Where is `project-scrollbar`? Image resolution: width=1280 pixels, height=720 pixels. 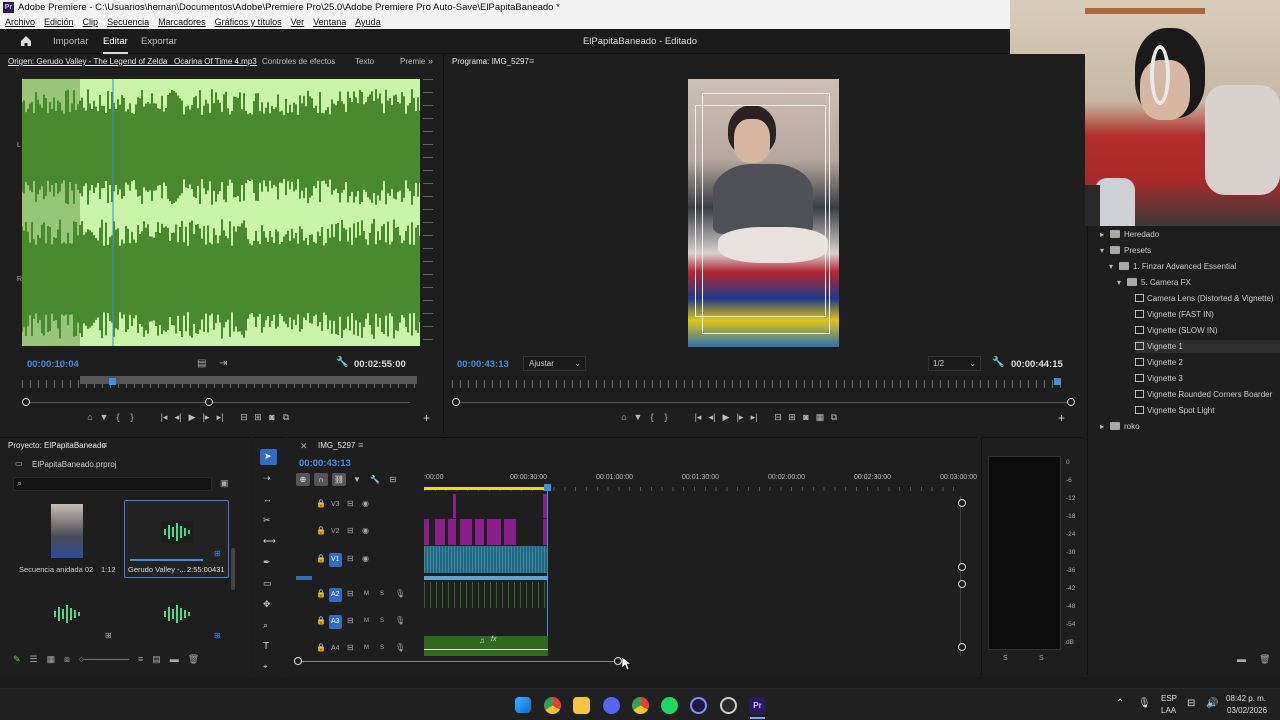 project-scrollbar is located at coordinates (233, 569).